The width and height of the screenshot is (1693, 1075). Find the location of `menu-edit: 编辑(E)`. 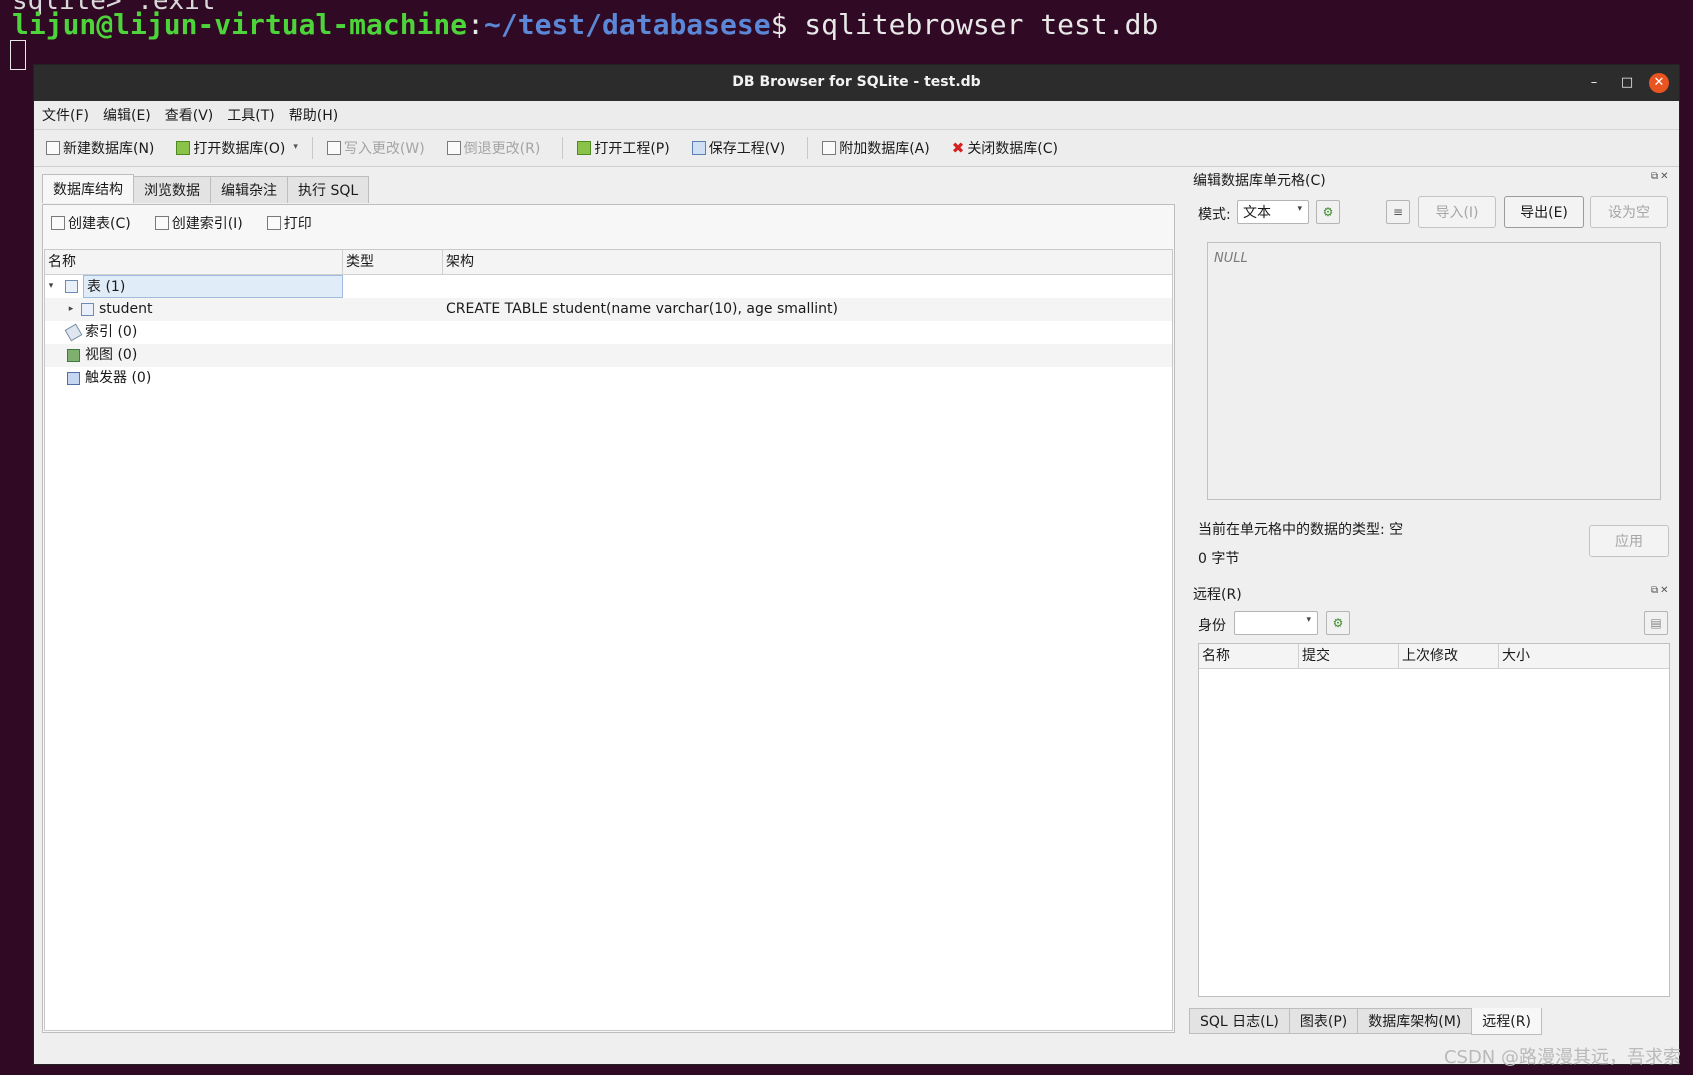

menu-edit: 编辑(E) is located at coordinates (127, 115).